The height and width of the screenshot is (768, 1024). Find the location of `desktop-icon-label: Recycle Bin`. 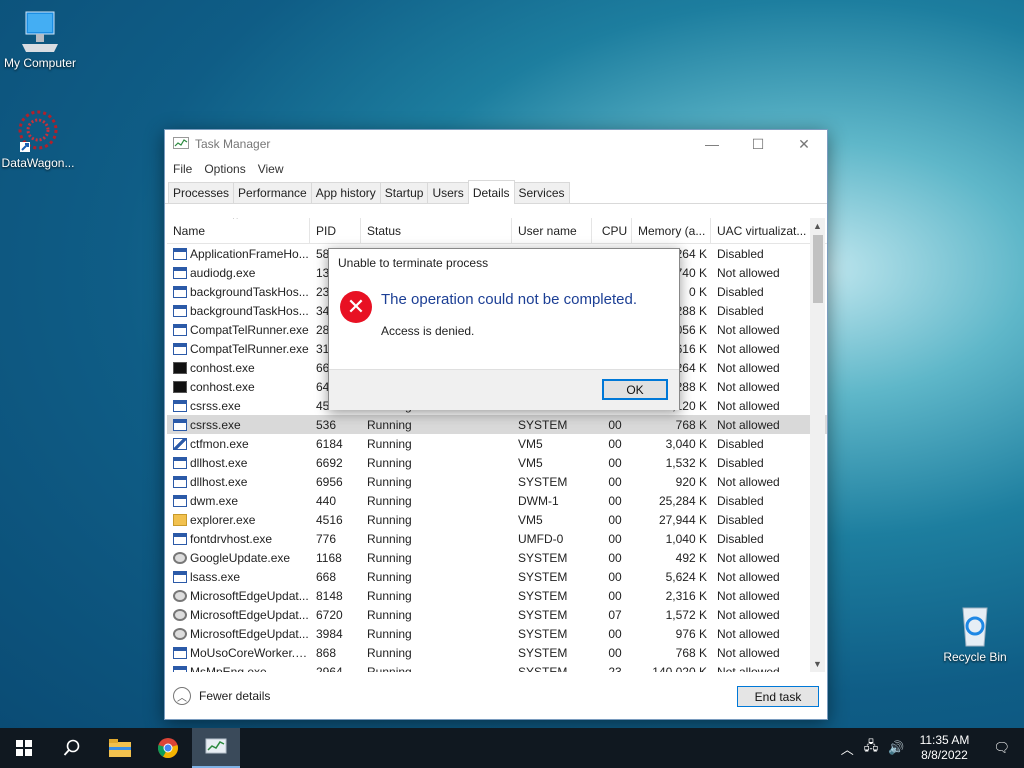

desktop-icon-label: Recycle Bin is located at coordinates (975, 657).